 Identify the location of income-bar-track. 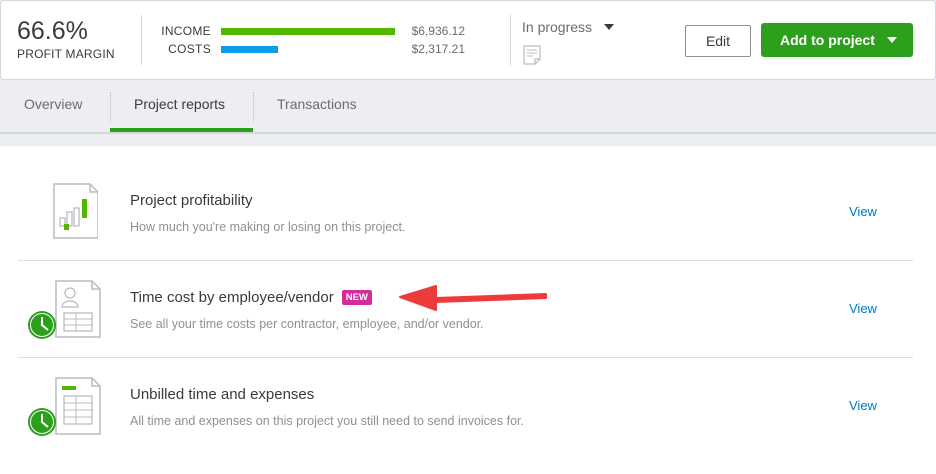
(311, 31).